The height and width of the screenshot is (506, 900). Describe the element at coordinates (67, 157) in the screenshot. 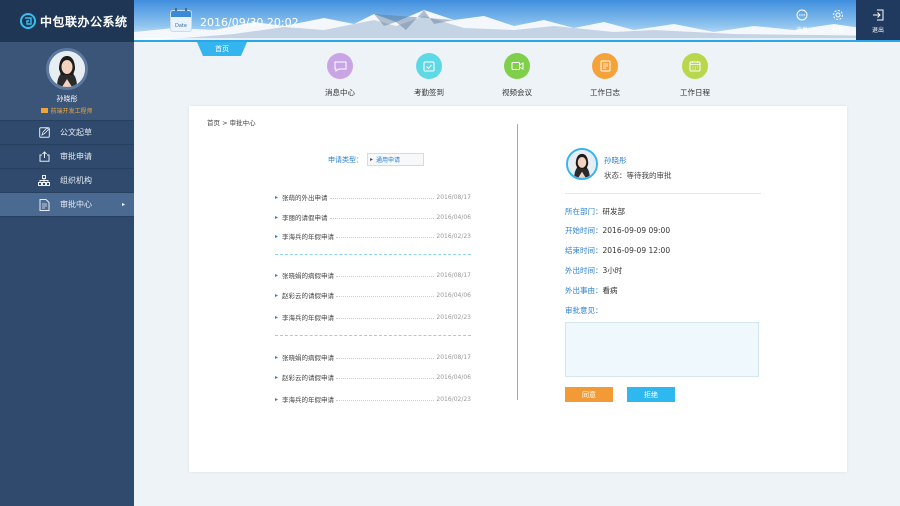

I see `sidebar-item-apply: 审批申请` at that location.